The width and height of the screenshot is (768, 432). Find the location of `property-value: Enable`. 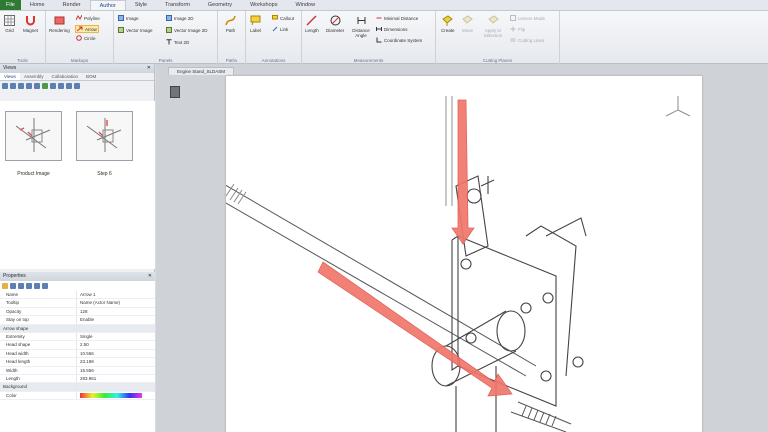

property-value: Enable is located at coordinates (115, 320).